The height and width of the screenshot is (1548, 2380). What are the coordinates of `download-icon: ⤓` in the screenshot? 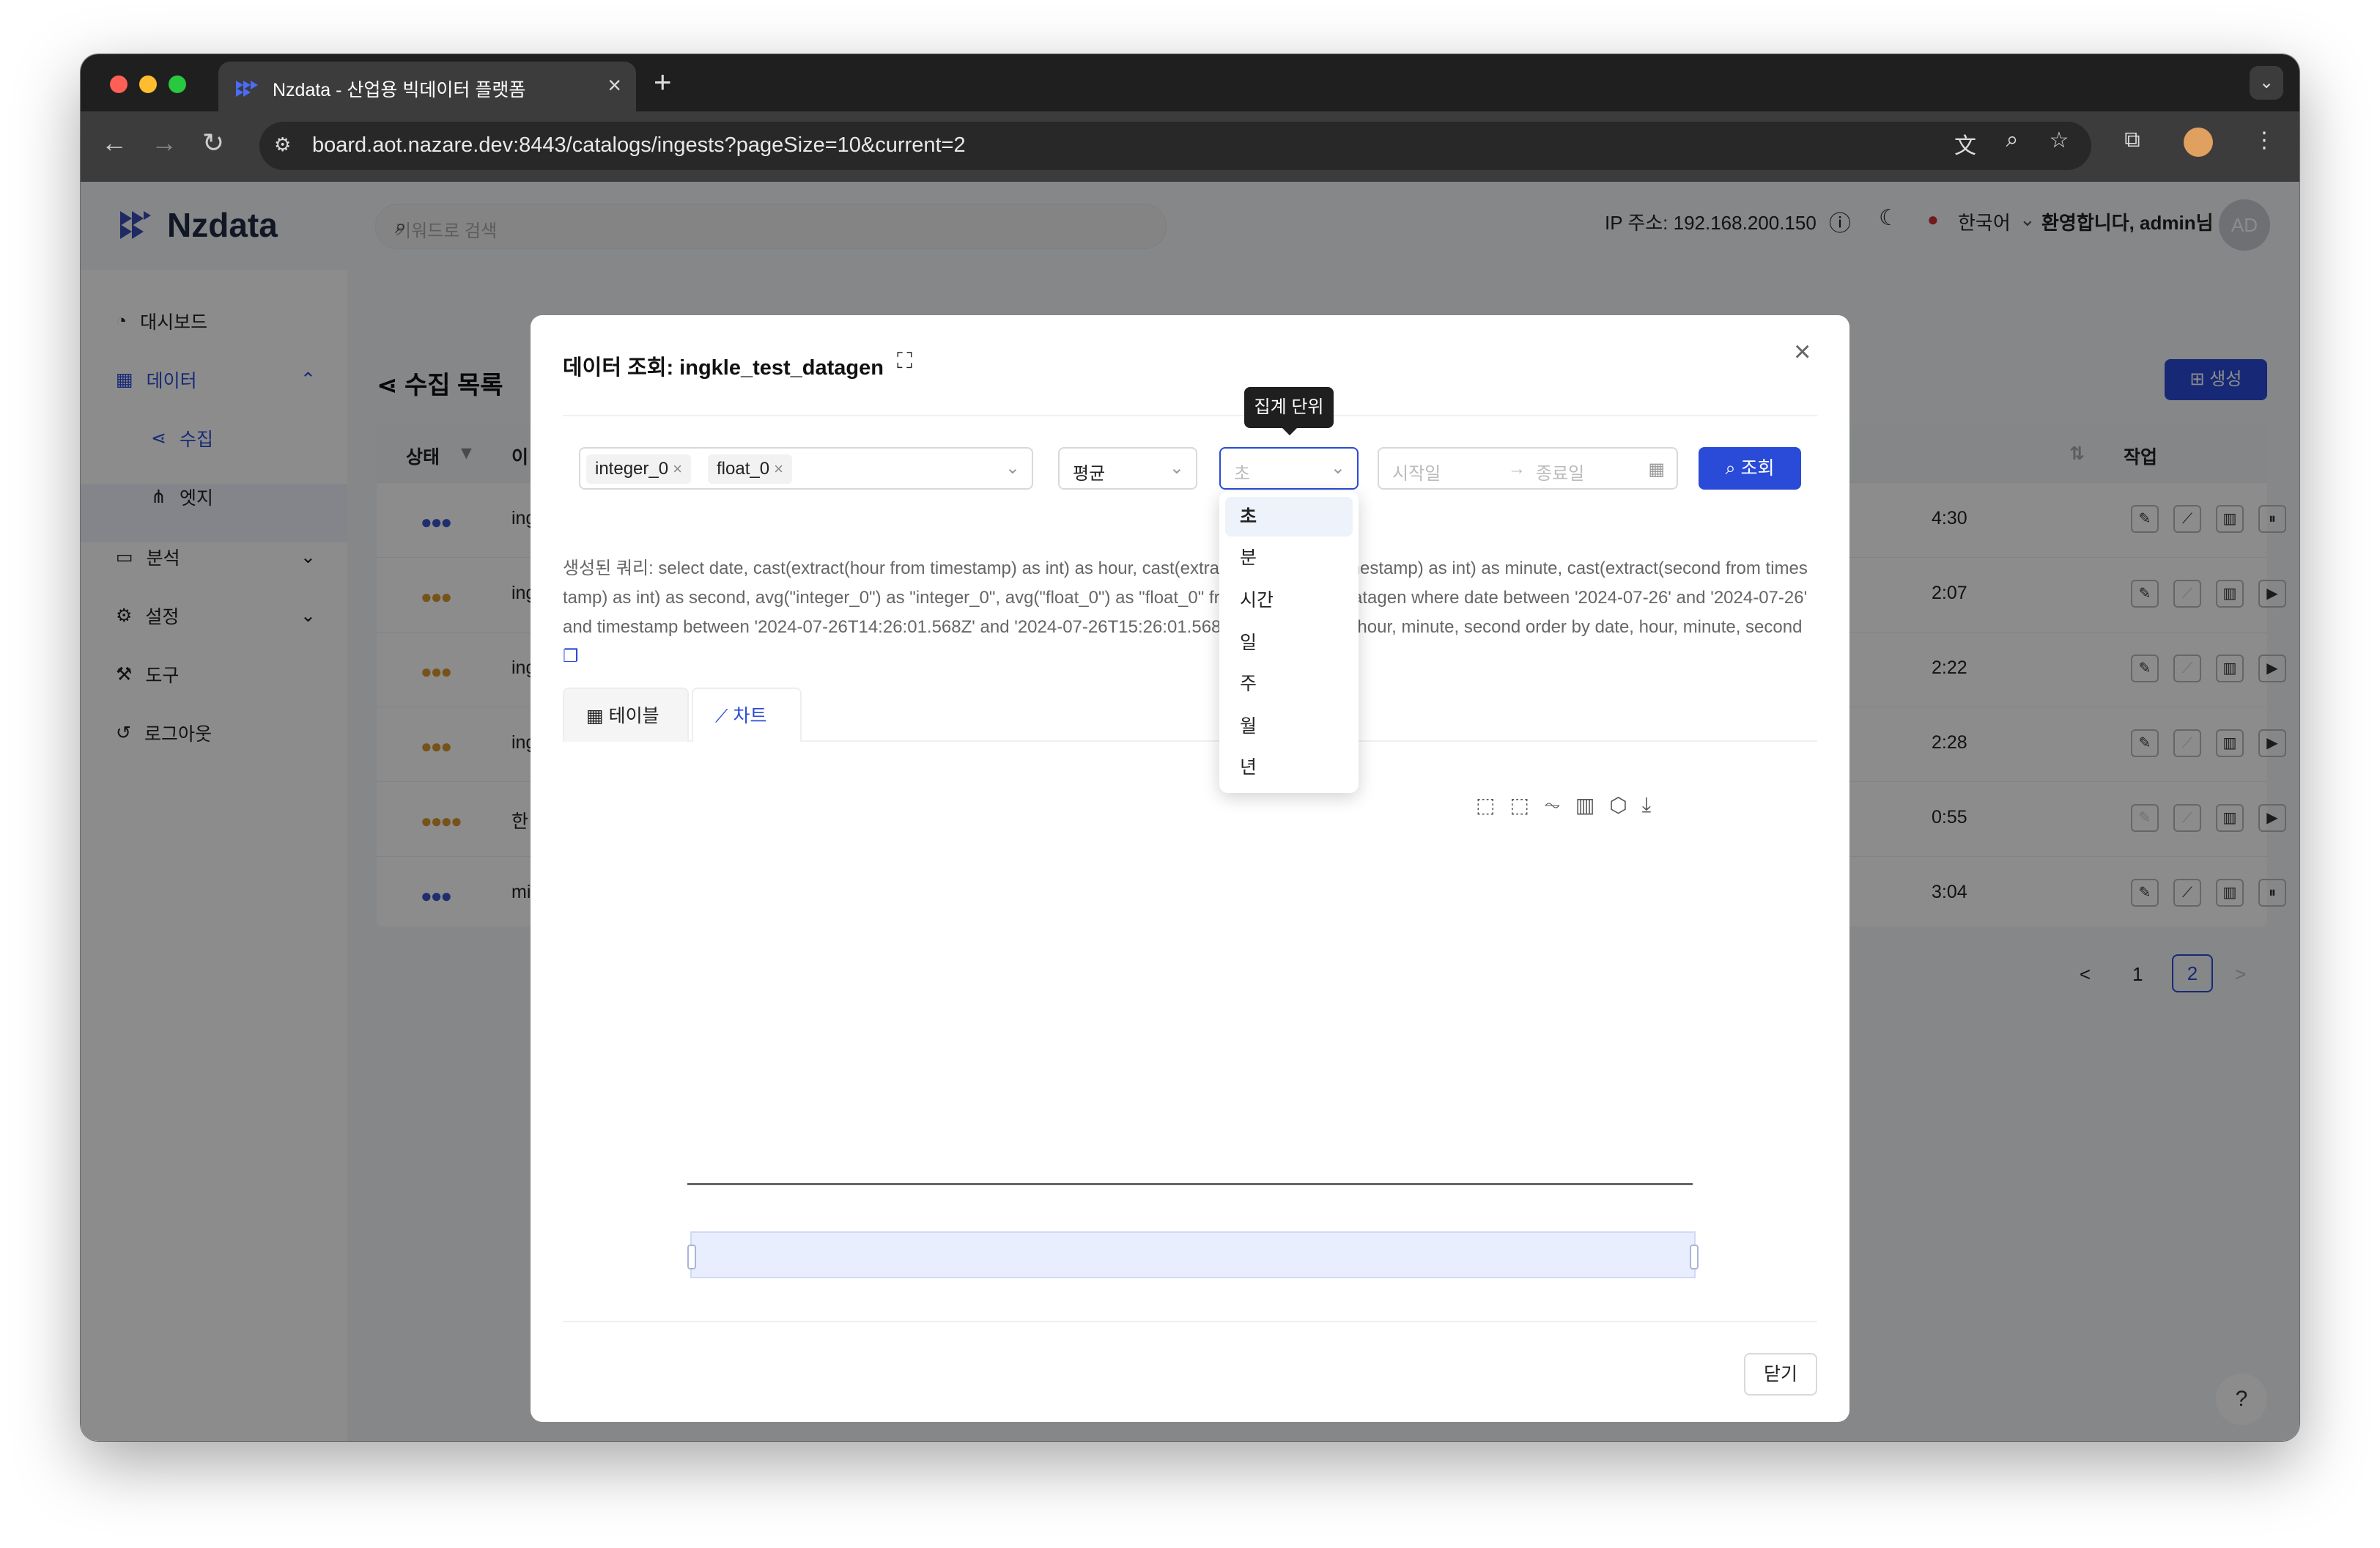 It's located at (1646, 805).